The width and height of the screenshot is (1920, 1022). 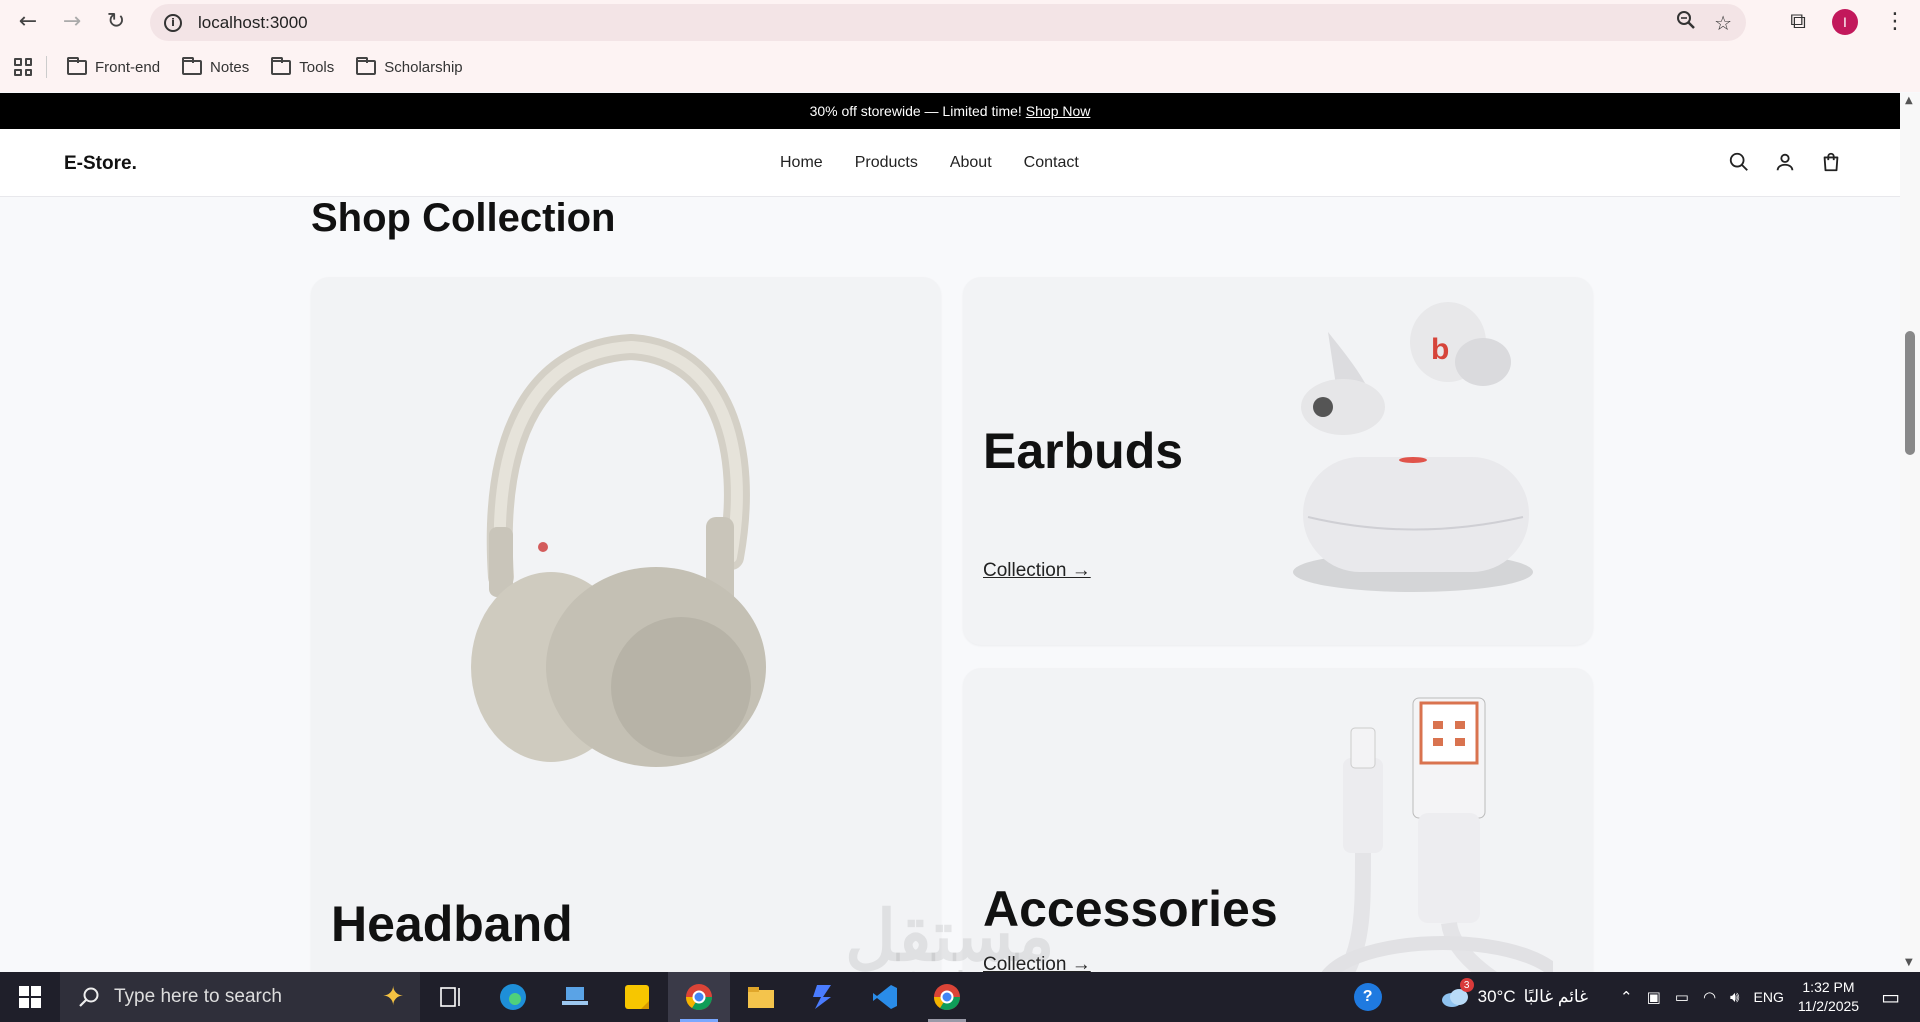 What do you see at coordinates (1828, 987) in the screenshot?
I see `clock-time: 1:32 PM` at bounding box center [1828, 987].